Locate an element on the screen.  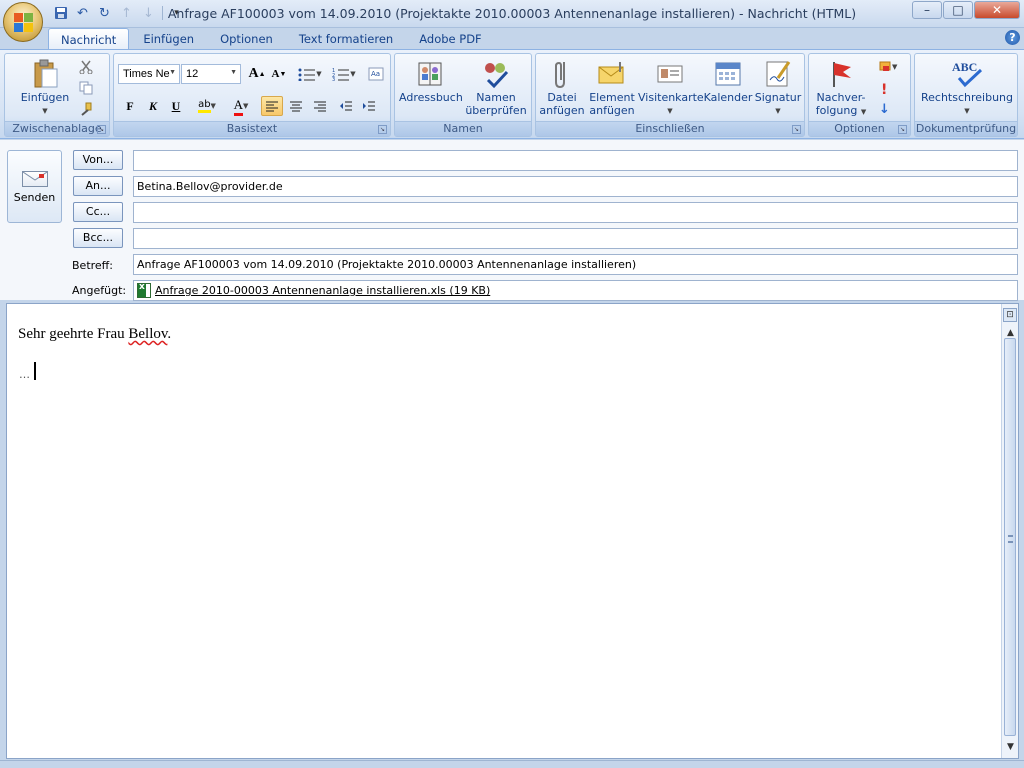
format-painter-icon is located at coordinates (86, 110).